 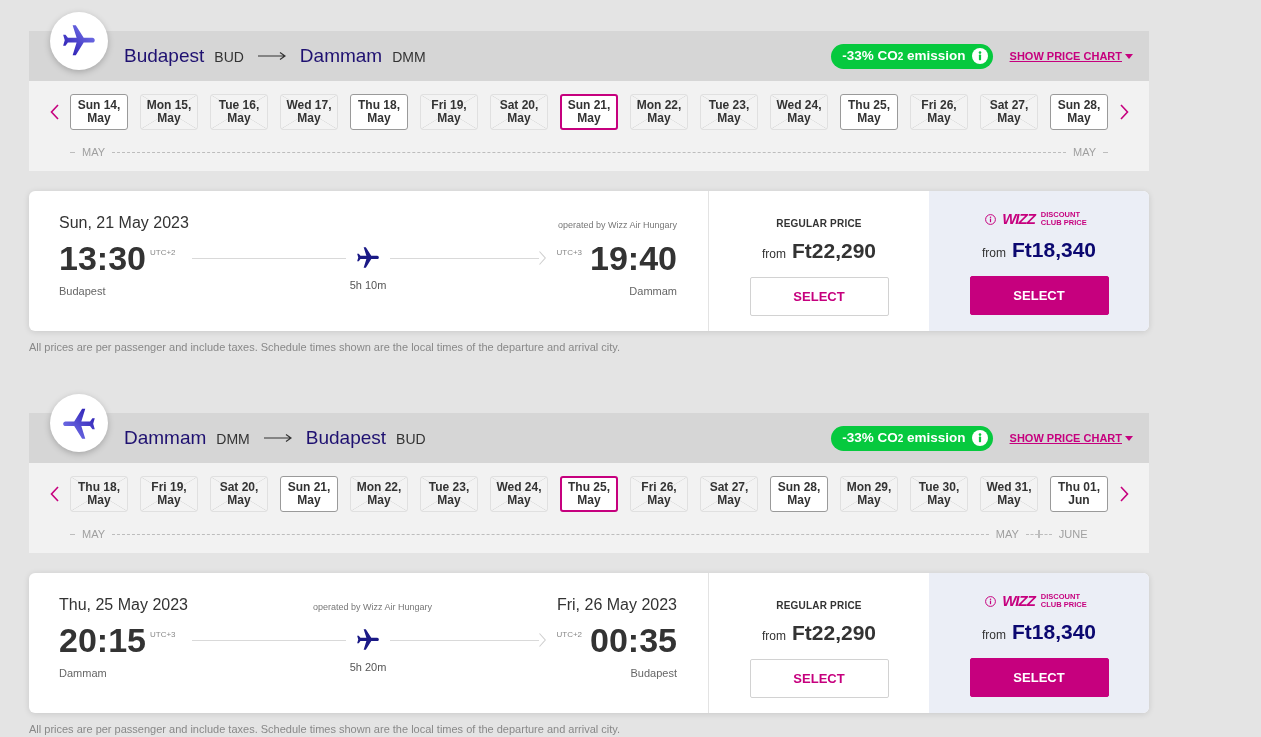 I want to click on date-button: Tue 30, May, so click(x=939, y=494).